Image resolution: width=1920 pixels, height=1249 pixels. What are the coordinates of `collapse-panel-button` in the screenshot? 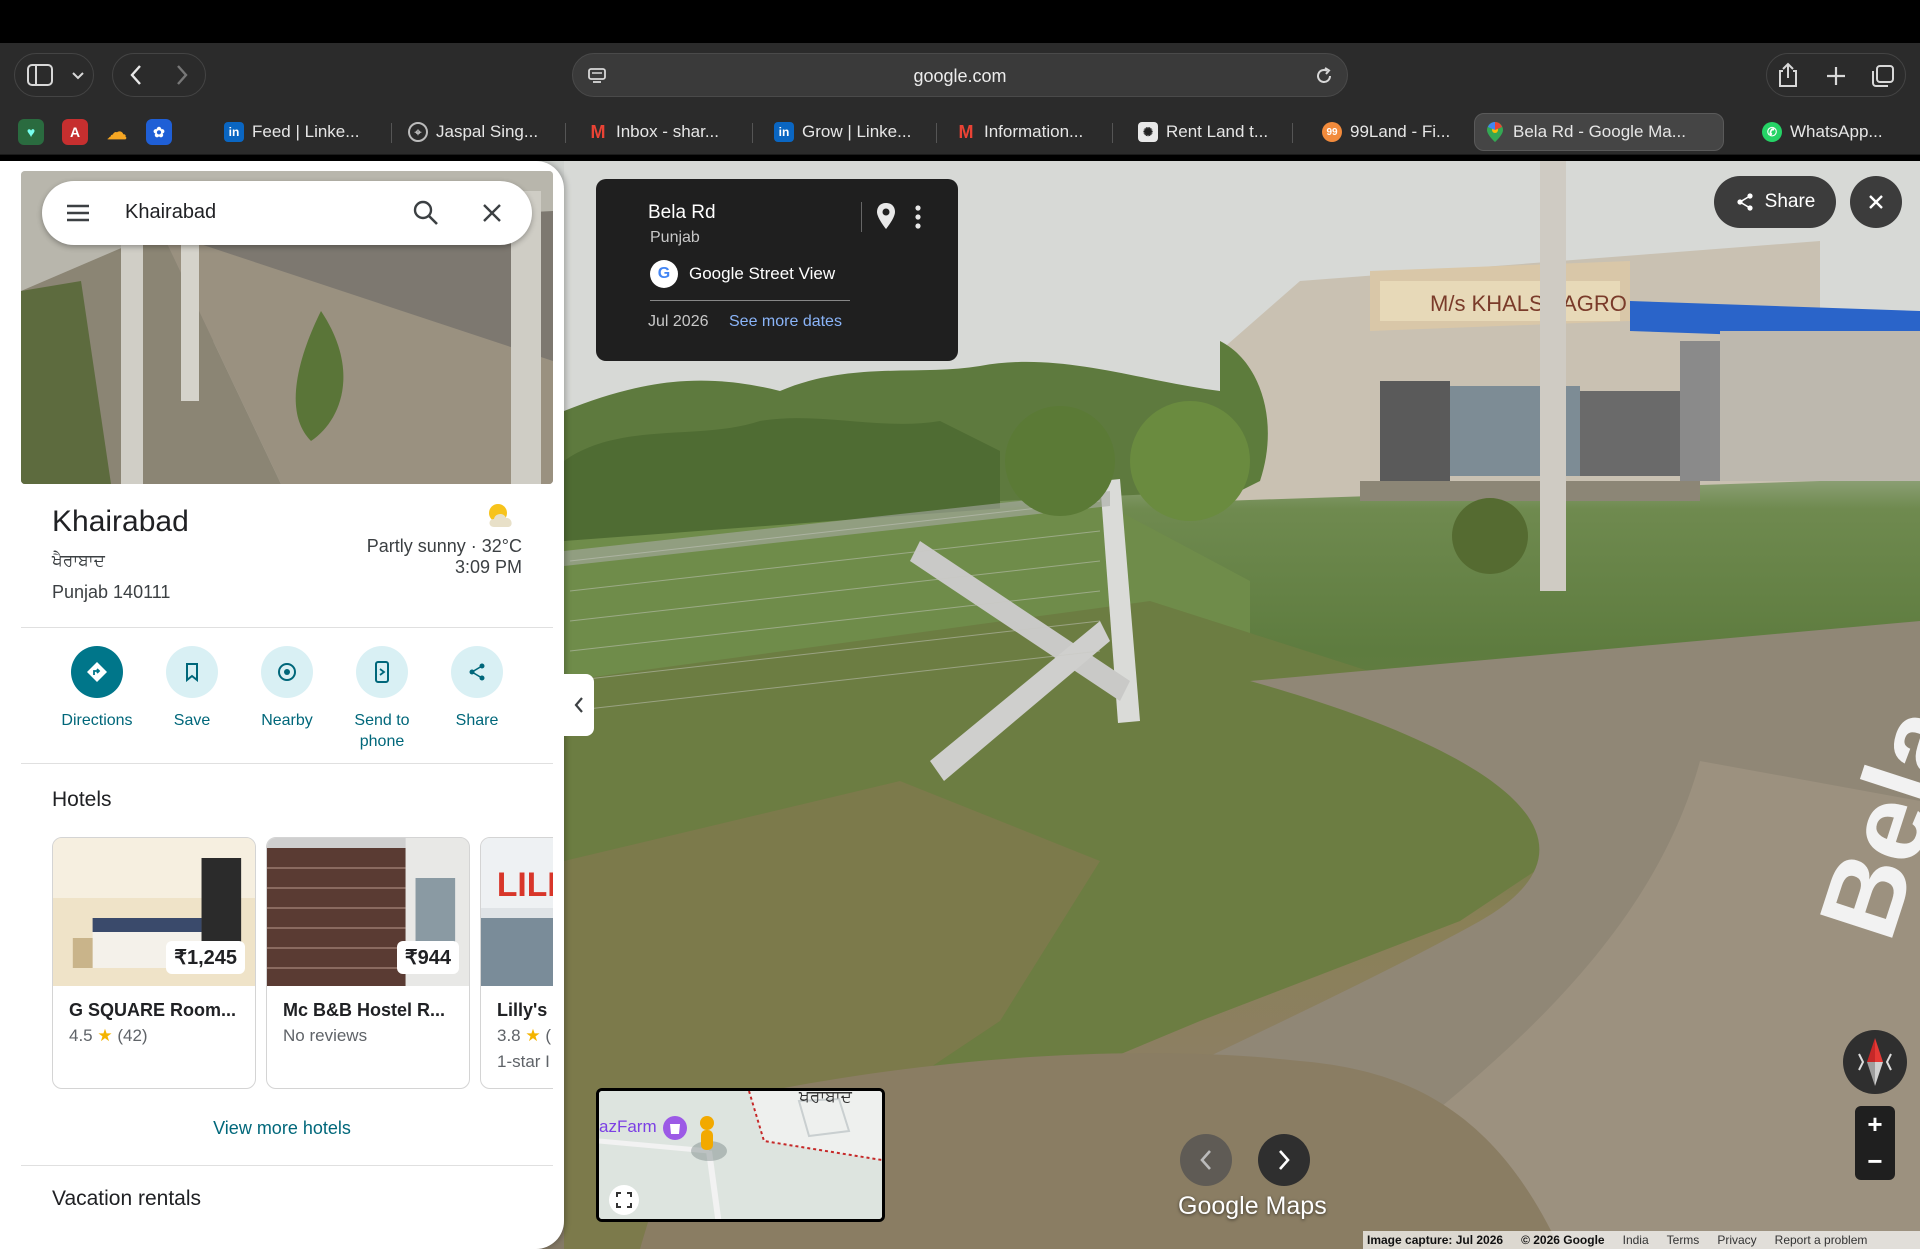 It's located at (579, 705).